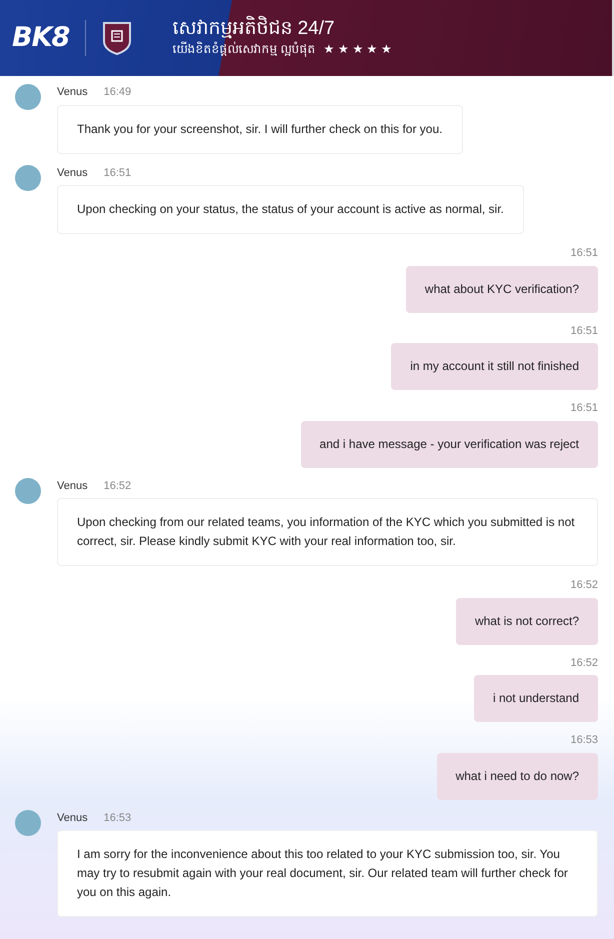  What do you see at coordinates (290, 209) in the screenshot?
I see `message-bubble: Upon checking on your status, the status of your account is active as normal, sir.` at bounding box center [290, 209].